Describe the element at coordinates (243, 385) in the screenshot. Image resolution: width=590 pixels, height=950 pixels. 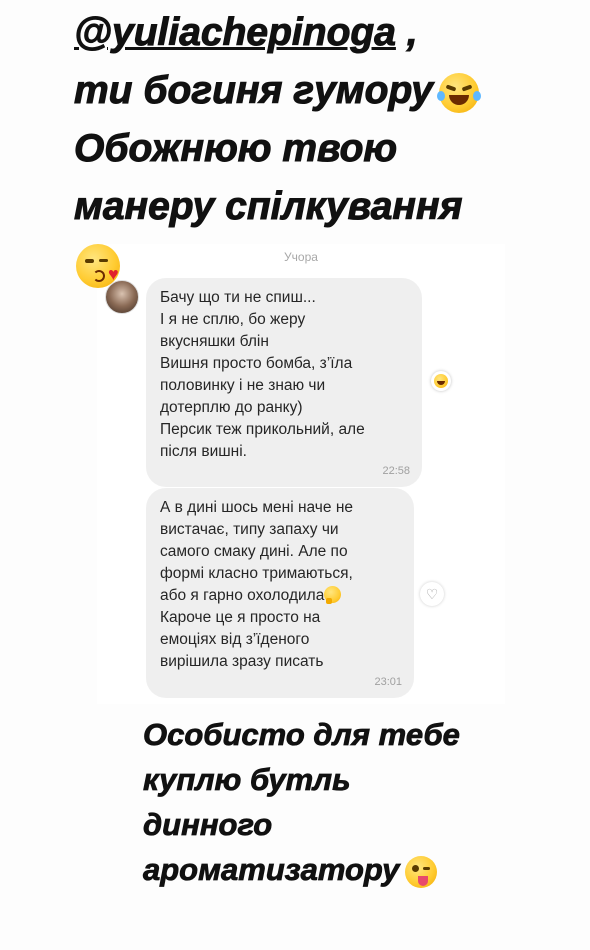
I see `message-line: половинку і не знаю чи` at that location.